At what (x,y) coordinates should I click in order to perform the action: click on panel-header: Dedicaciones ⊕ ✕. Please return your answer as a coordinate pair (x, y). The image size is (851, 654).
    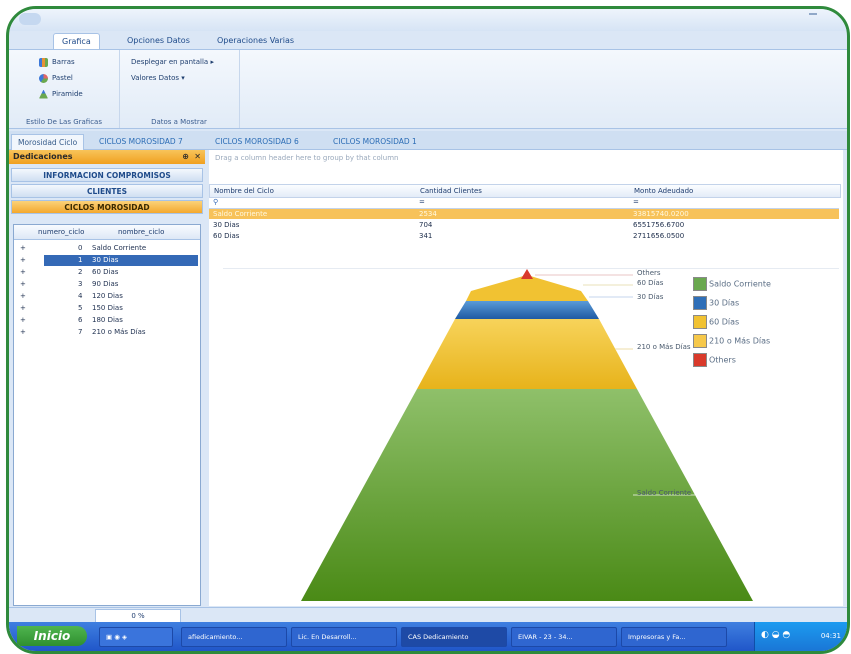
    Looking at the image, I should click on (107, 157).